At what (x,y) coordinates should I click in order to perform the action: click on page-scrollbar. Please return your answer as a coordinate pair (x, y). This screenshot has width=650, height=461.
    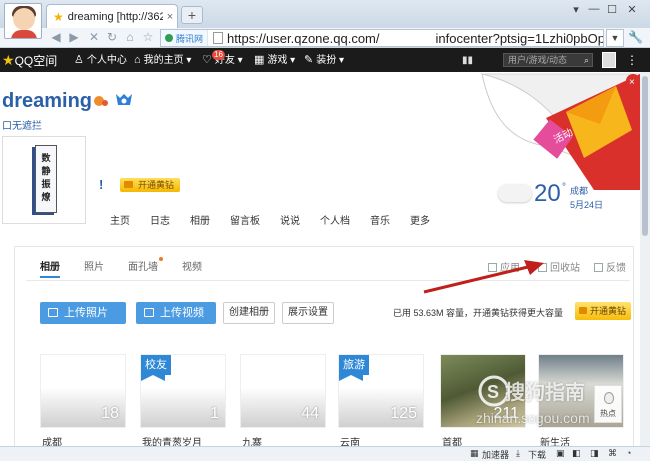
    Looking at the image, I should click on (645, 259).